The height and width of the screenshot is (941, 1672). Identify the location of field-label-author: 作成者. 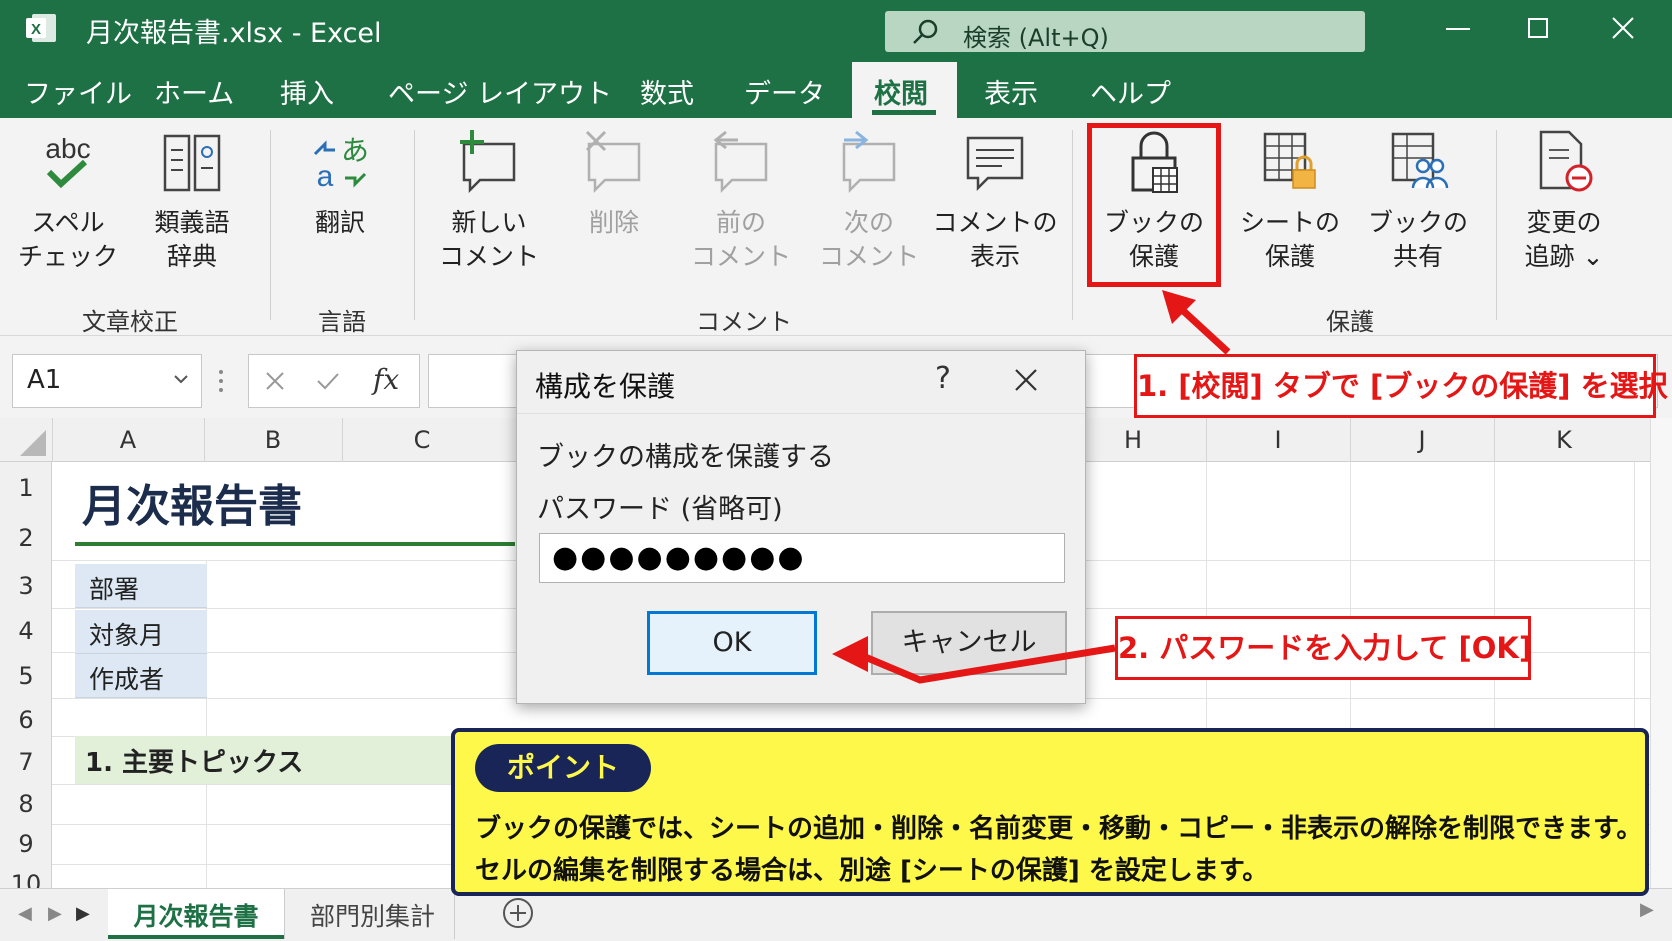
(141, 676).